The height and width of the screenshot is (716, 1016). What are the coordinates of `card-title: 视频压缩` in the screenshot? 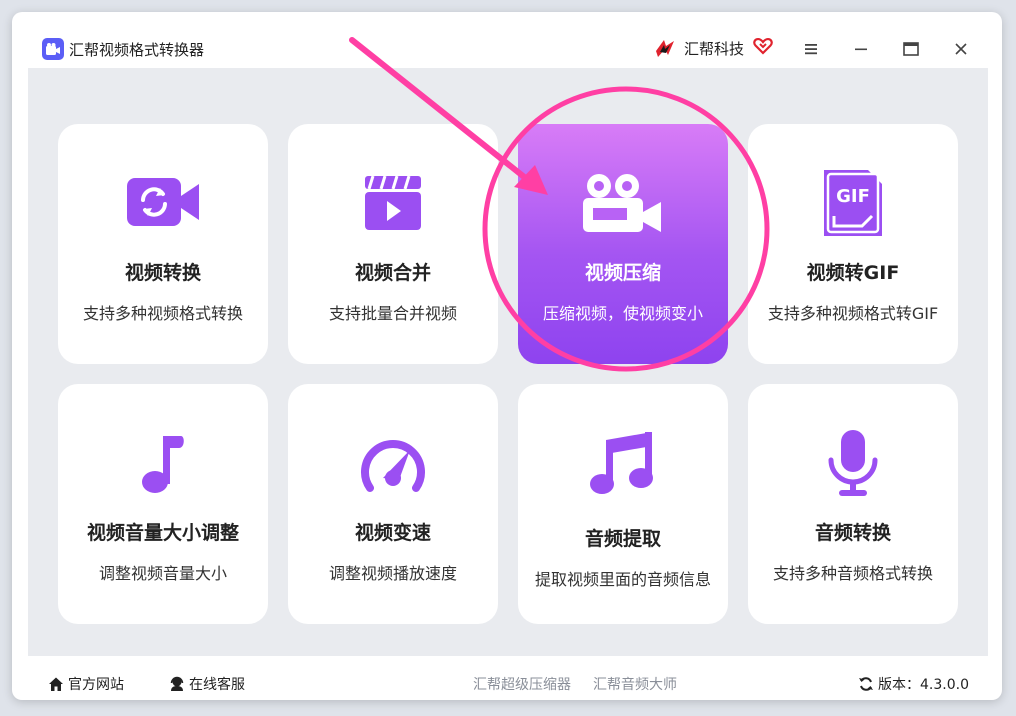 It's located at (622, 273).